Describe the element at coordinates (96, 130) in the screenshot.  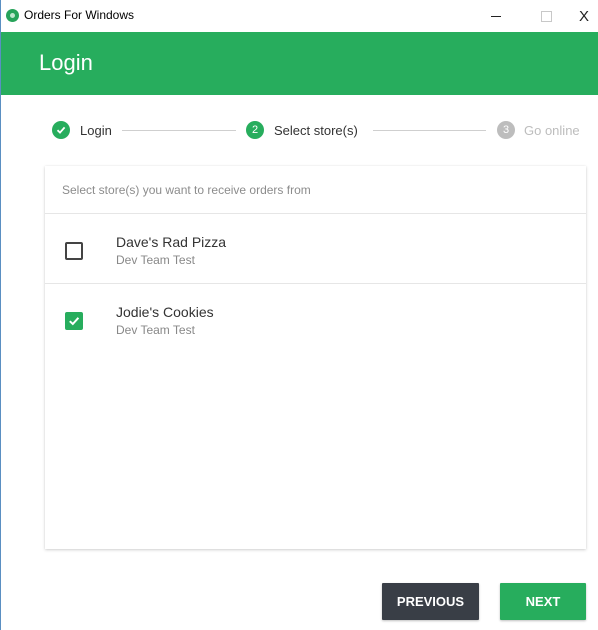
I see `step-1-label: Login` at that location.